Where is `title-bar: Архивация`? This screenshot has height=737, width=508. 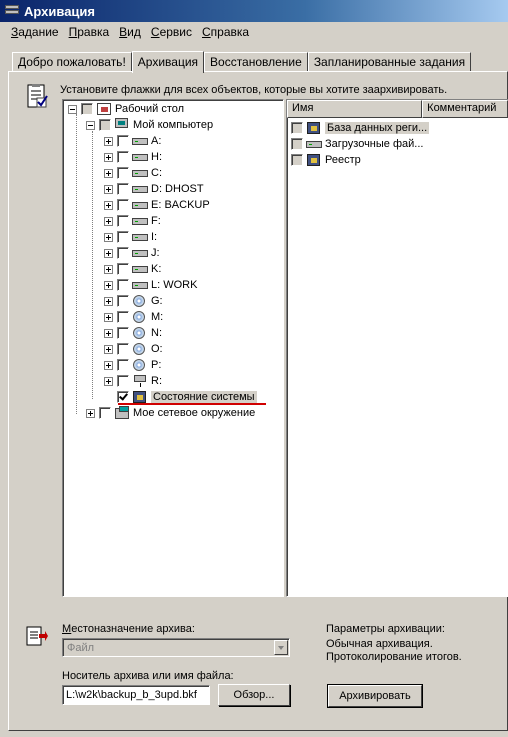 title-bar: Архивация is located at coordinates (254, 11).